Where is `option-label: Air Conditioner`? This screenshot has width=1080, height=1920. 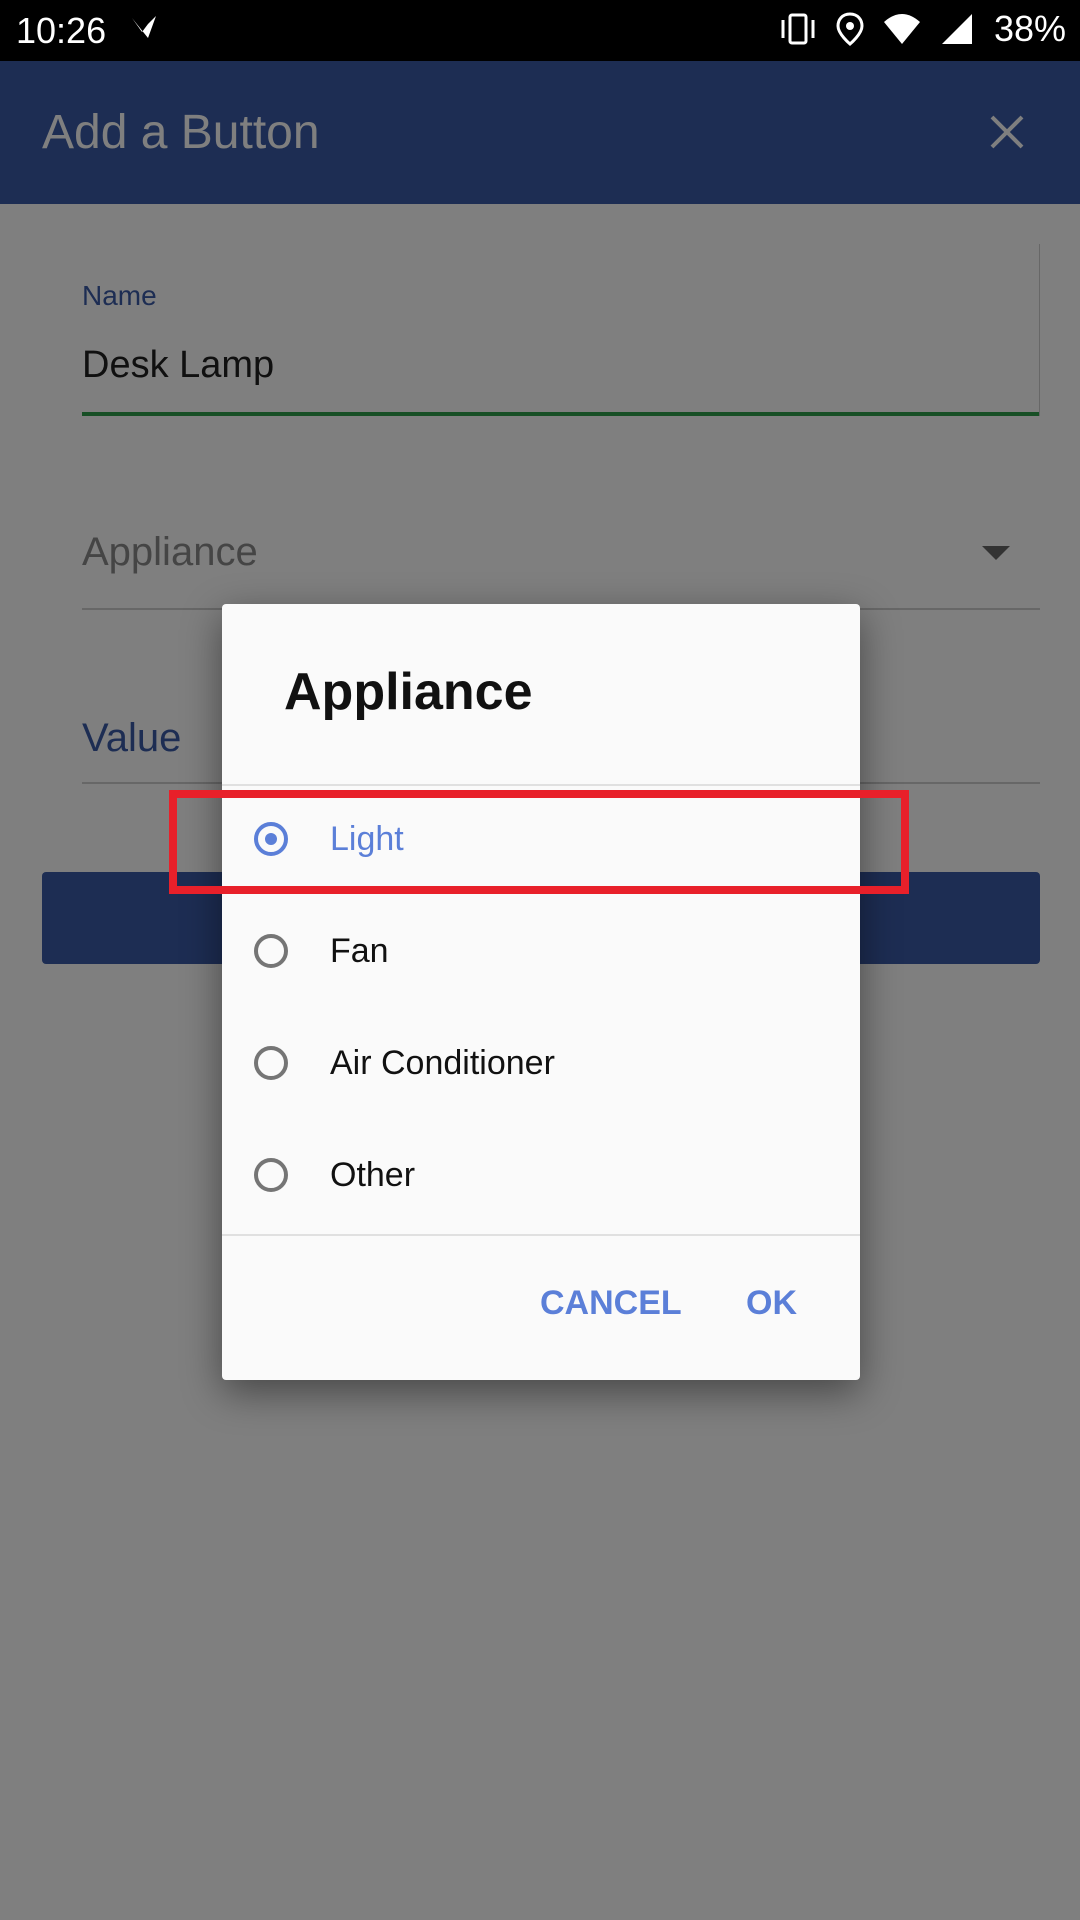 option-label: Air Conditioner is located at coordinates (442, 1063).